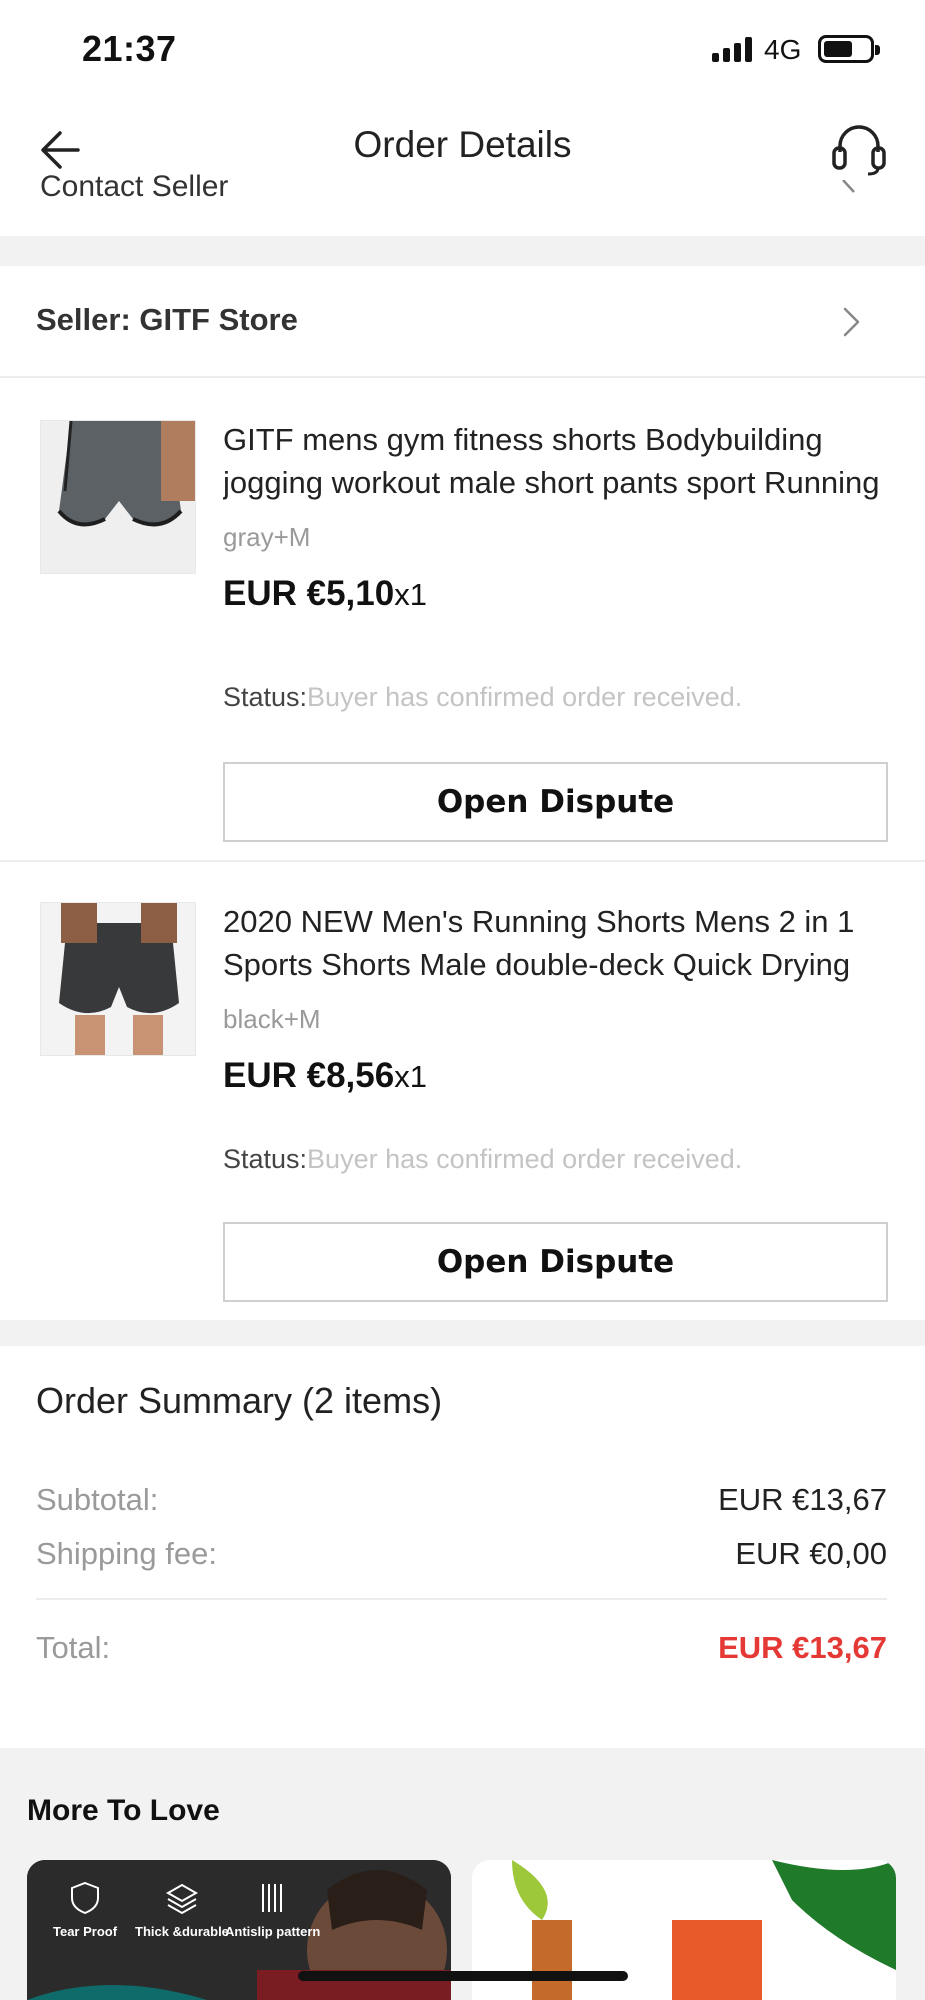  What do you see at coordinates (802, 1647) in the screenshot?
I see `total-value: EUR €13,67` at bounding box center [802, 1647].